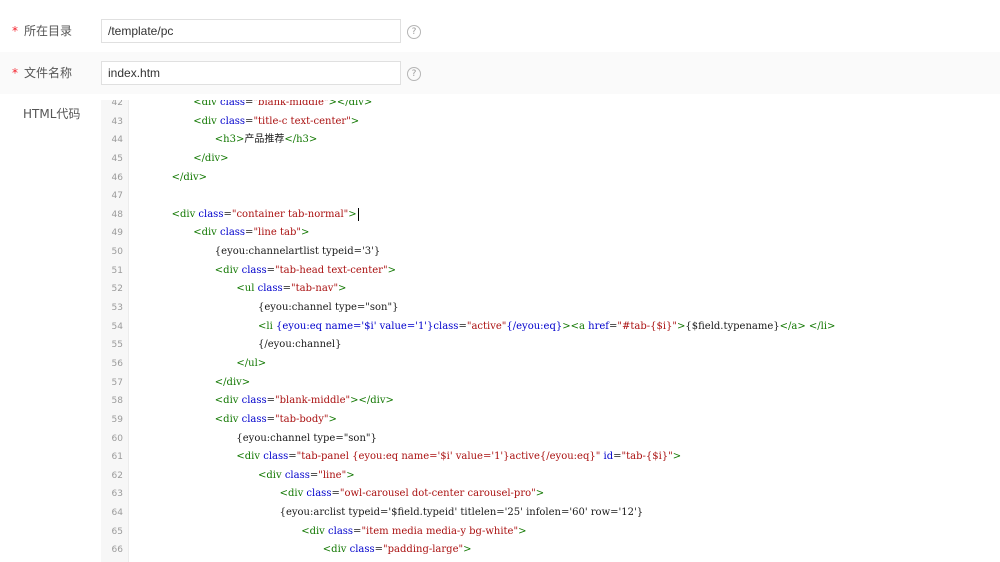  What do you see at coordinates (300, 345) in the screenshot?
I see `code-token: {/eyou:channel}` at bounding box center [300, 345].